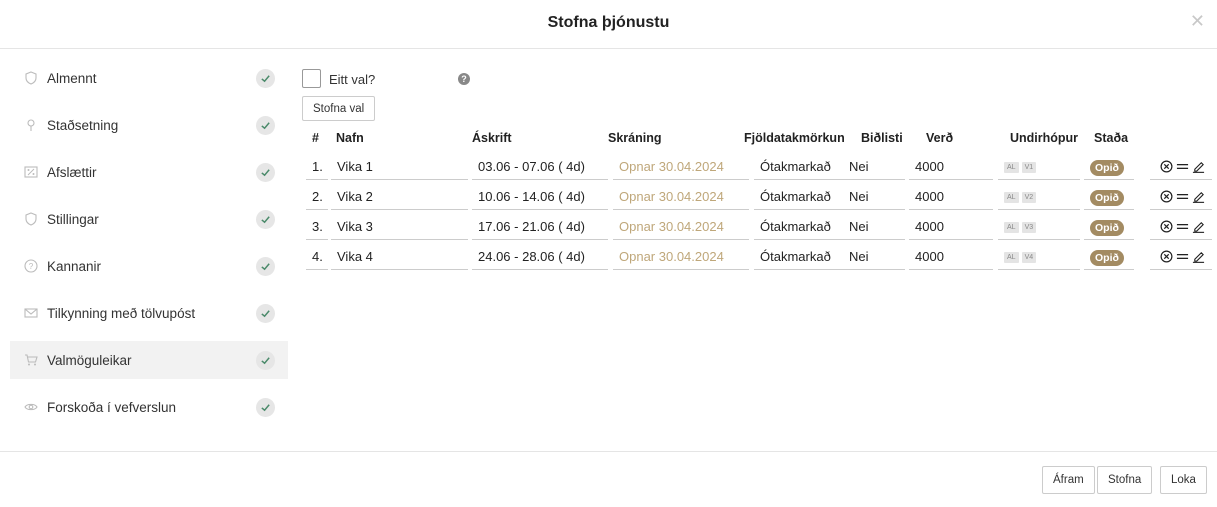  What do you see at coordinates (399, 196) in the screenshot?
I see `row-name: Vika 2` at bounding box center [399, 196].